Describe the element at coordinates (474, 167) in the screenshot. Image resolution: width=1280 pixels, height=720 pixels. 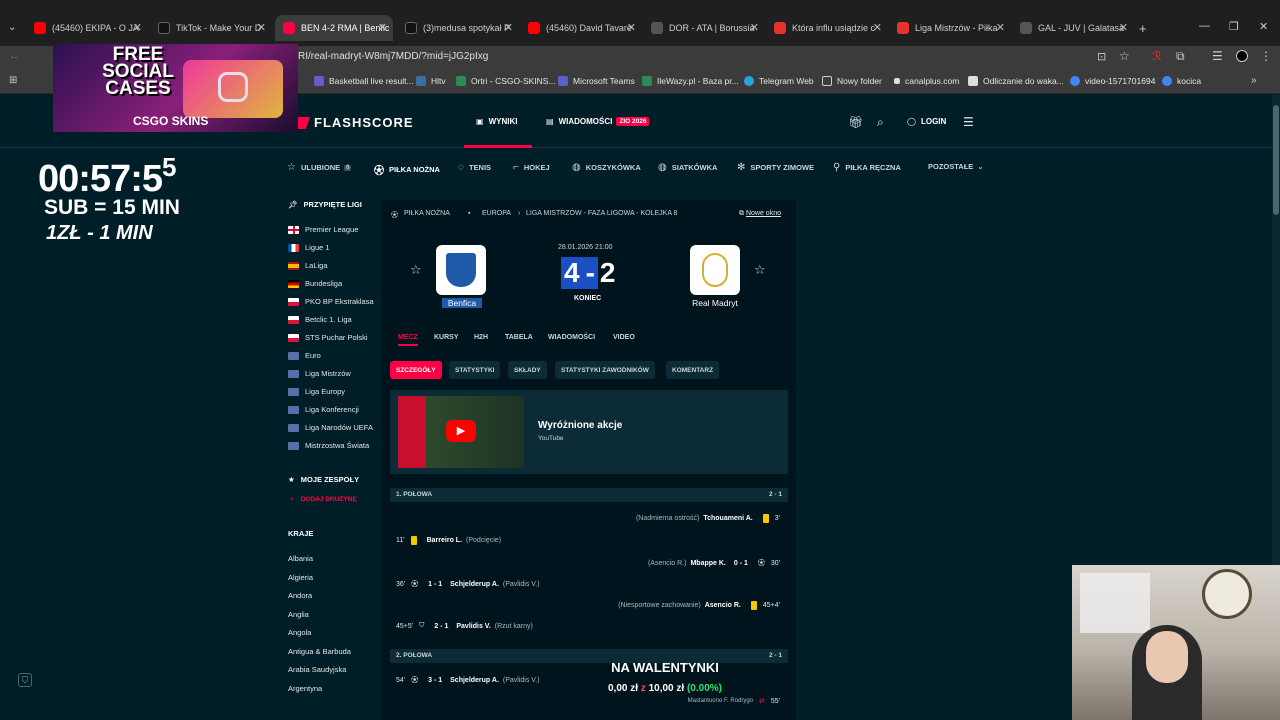
I see `sport-tennis: ◌ TENIS` at that location.